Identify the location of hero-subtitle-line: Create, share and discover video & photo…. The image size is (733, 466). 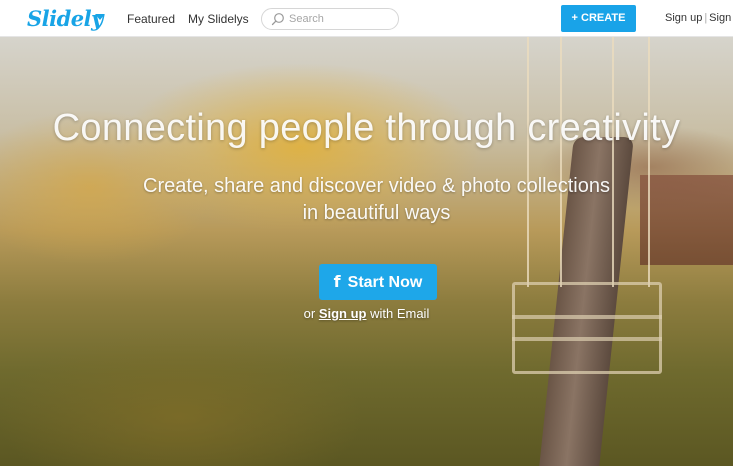
(376, 186).